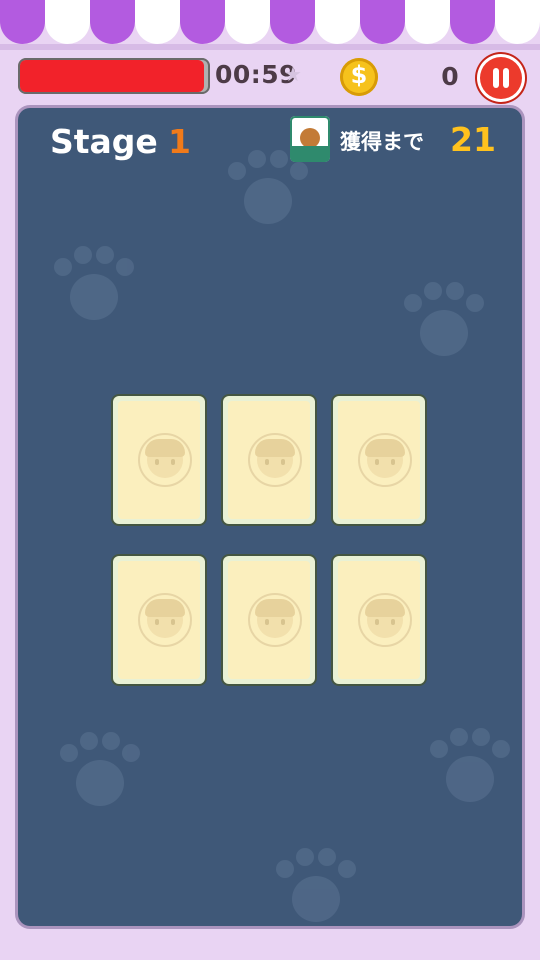  I want to click on stage-label: Stage, so click(104, 141).